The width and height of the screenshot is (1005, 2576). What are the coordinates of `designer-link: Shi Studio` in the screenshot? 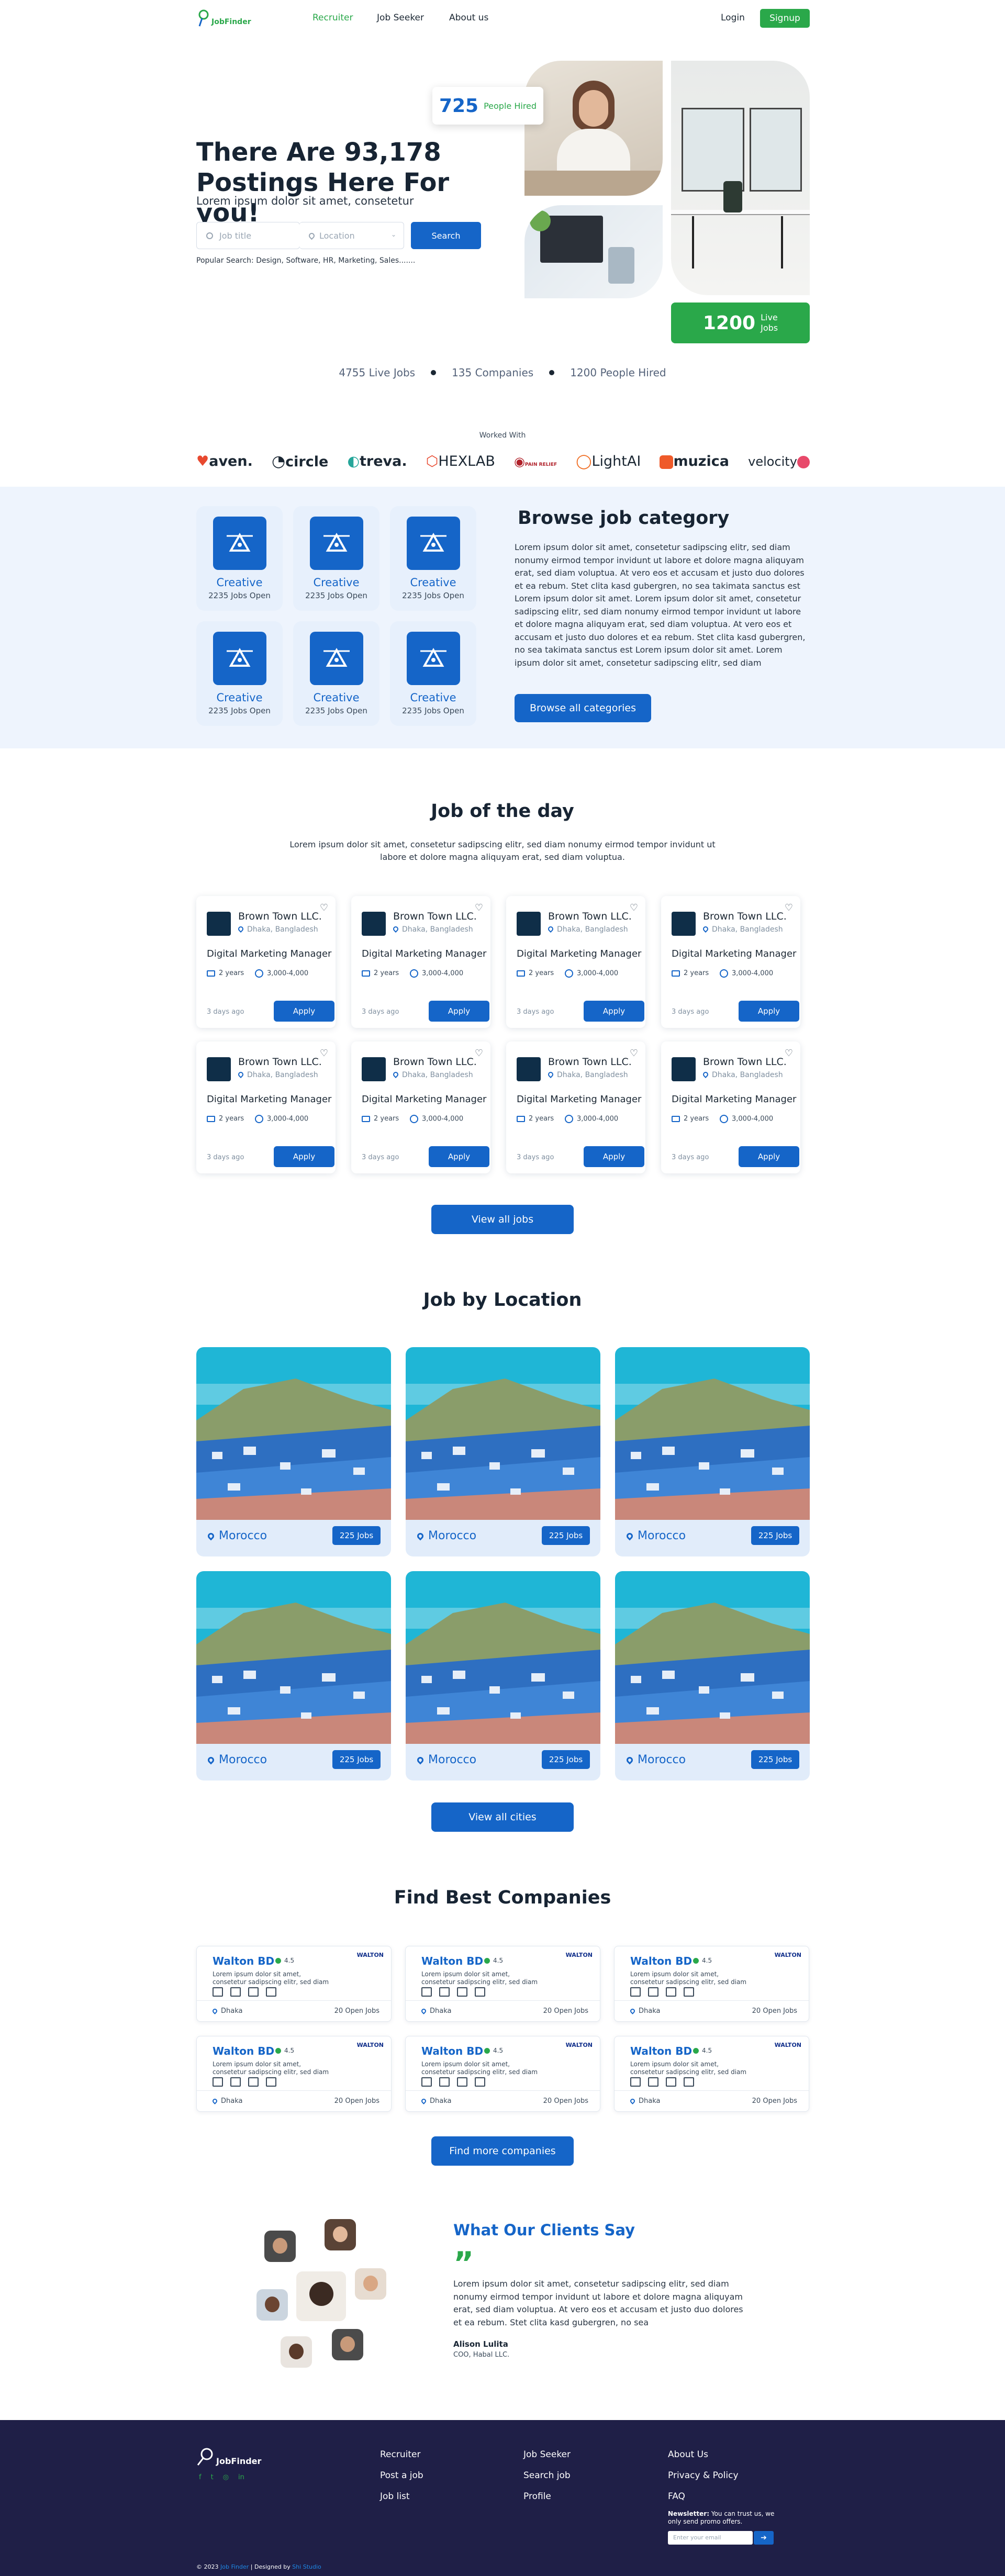 It's located at (306, 2566).